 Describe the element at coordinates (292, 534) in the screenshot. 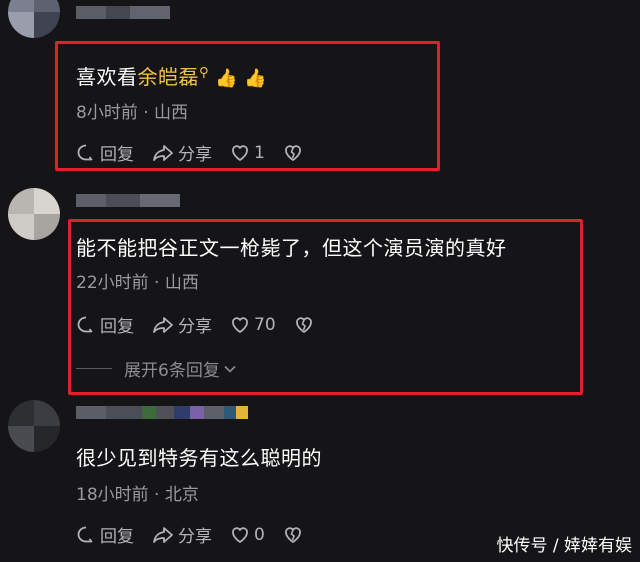

I see `broken-heart-icon` at that location.